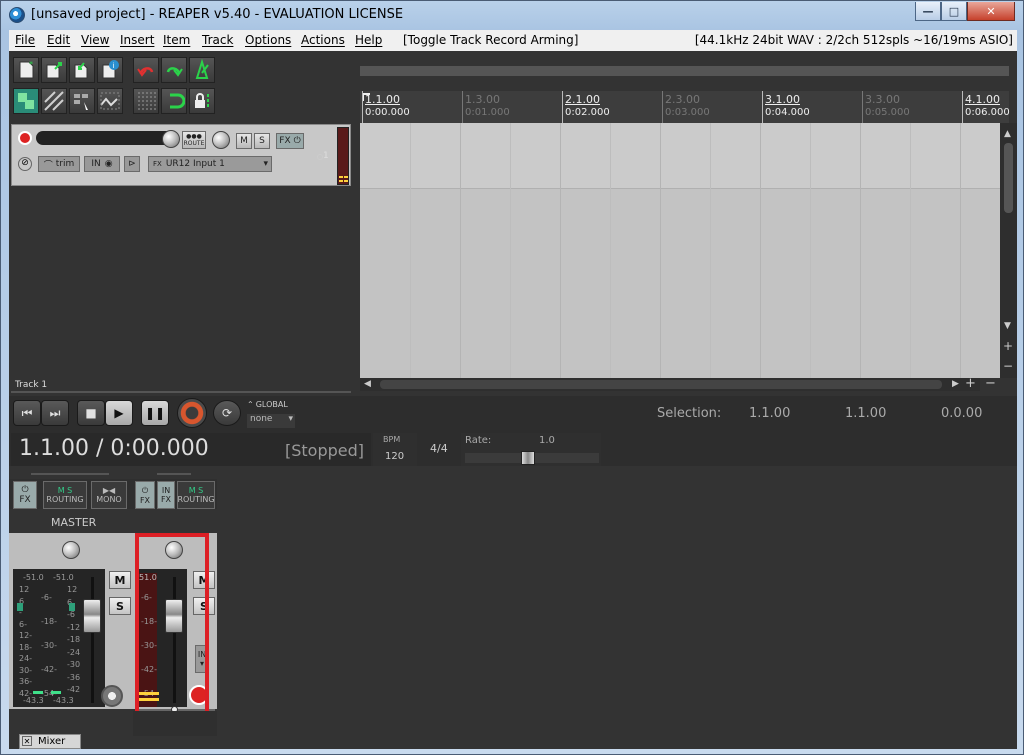  Describe the element at coordinates (970, 383) in the screenshot. I see `hzoom-in-icon: +` at that location.